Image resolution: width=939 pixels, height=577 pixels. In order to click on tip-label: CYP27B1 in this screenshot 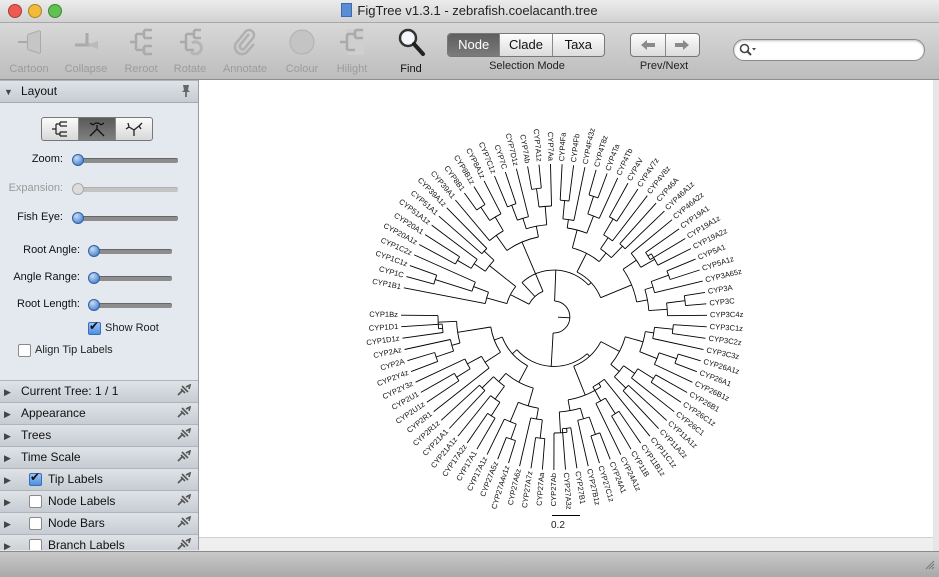, I will do `click(580, 487)`.